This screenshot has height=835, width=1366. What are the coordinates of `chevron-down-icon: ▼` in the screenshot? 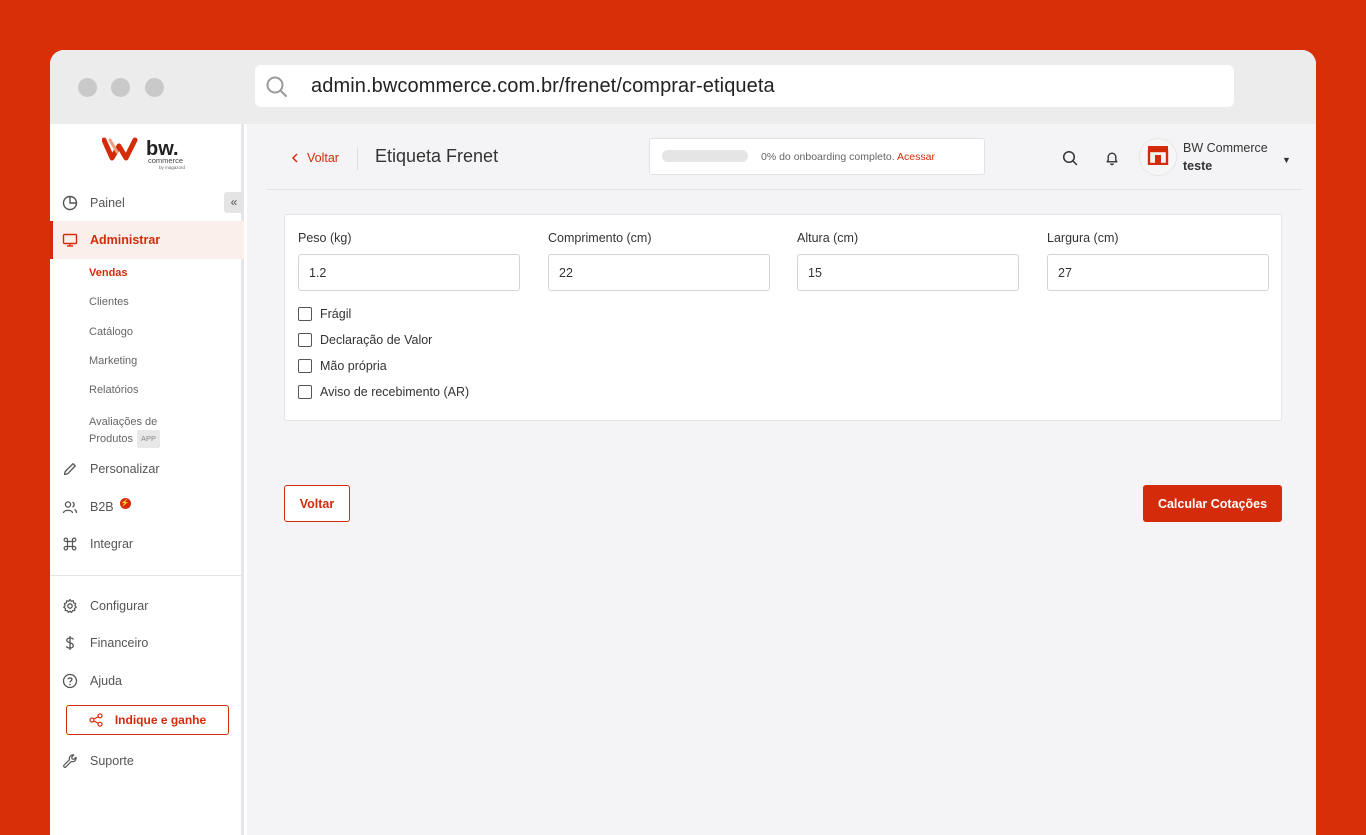 It's located at (1286, 160).